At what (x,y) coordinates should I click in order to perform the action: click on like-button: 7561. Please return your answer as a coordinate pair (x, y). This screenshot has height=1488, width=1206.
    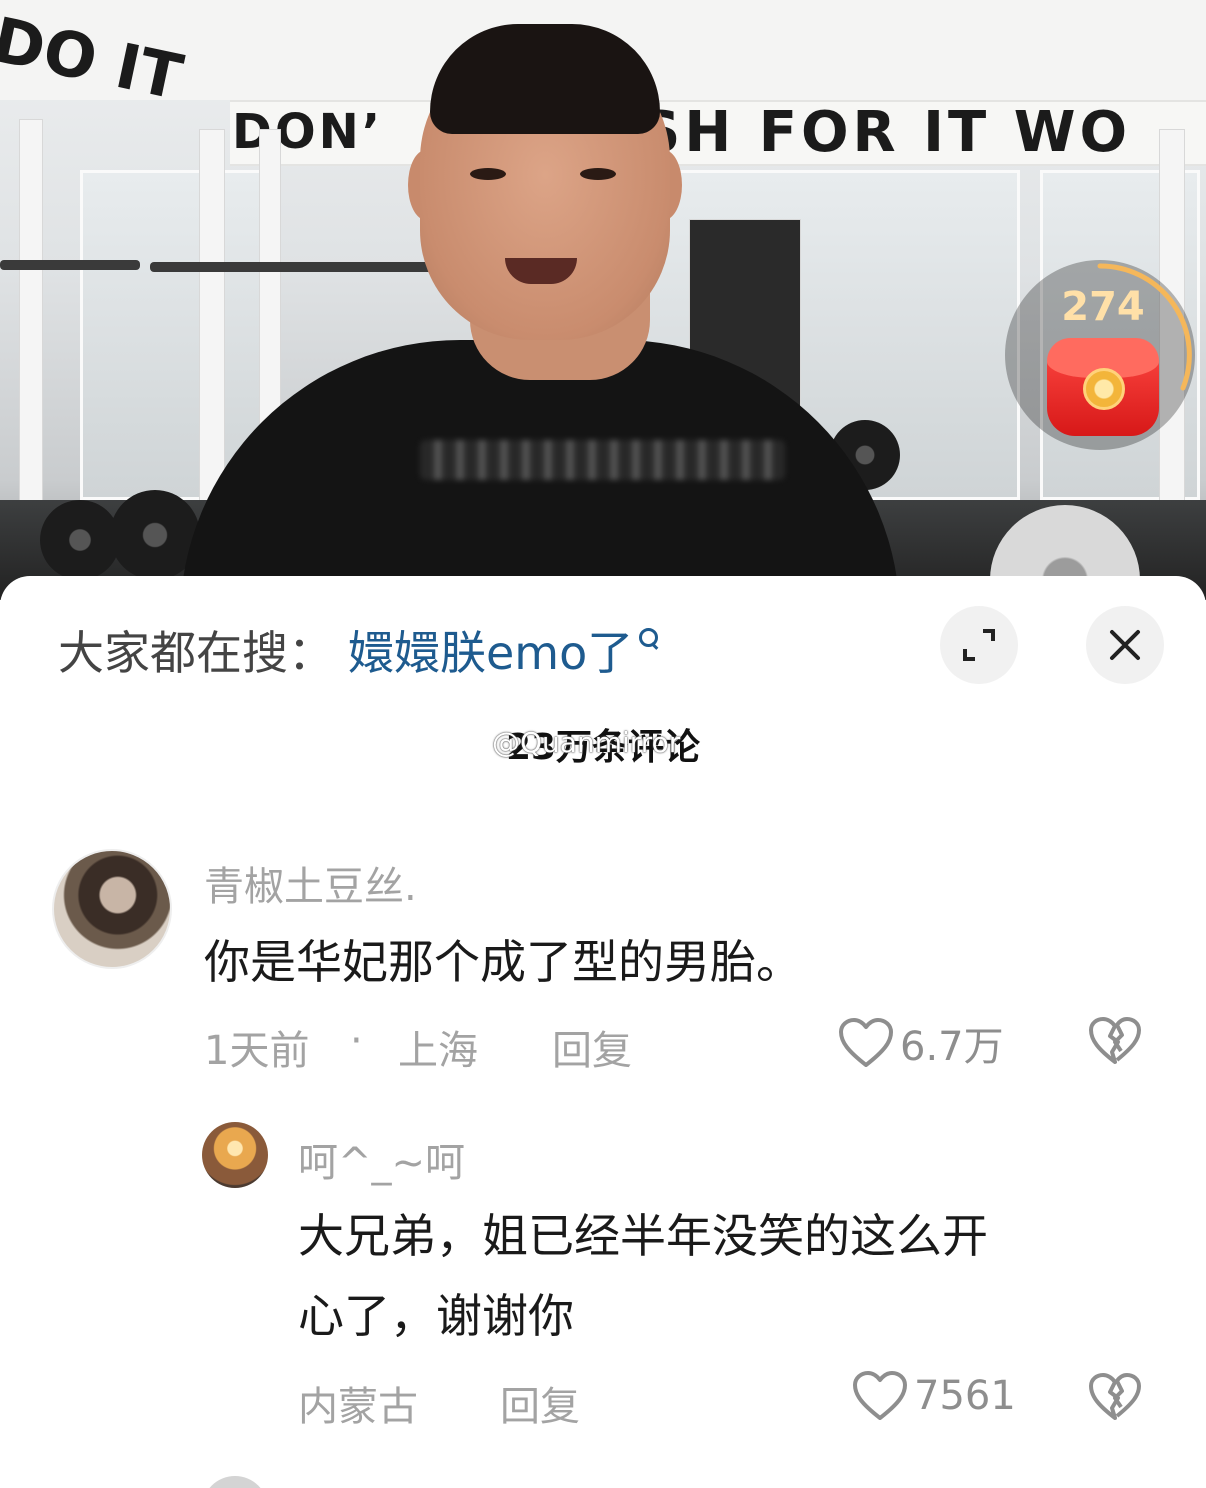
    Looking at the image, I should click on (934, 1396).